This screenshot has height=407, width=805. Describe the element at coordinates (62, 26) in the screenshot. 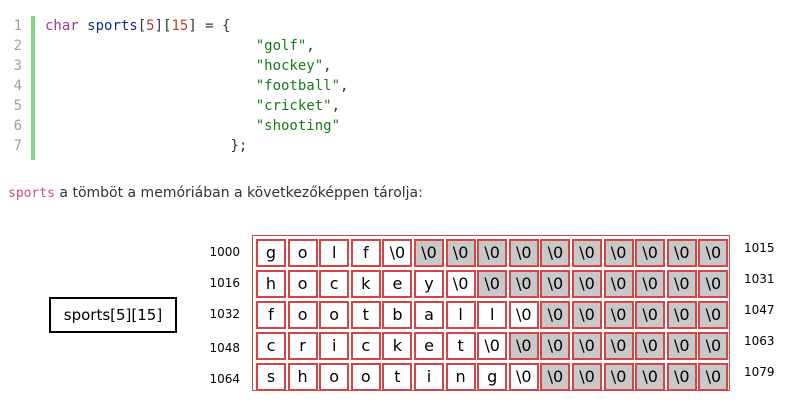

I see `code-token: char` at that location.